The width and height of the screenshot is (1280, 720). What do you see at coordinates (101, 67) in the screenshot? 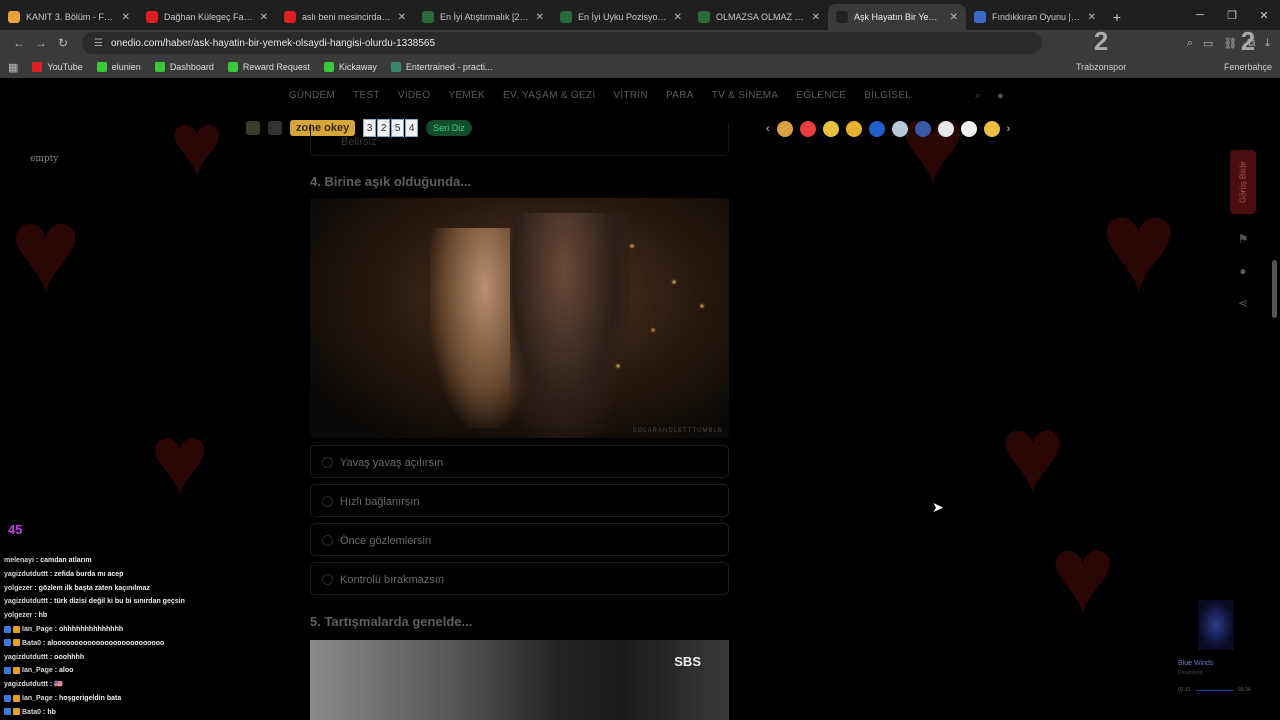
I see `bookmark-favicon-icon` at bounding box center [101, 67].